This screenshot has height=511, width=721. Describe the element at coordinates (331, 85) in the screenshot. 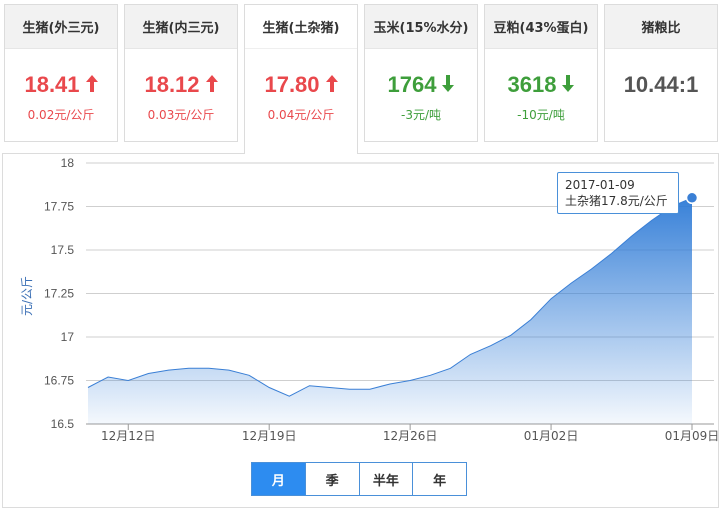

I see `arrow-up-icon` at that location.